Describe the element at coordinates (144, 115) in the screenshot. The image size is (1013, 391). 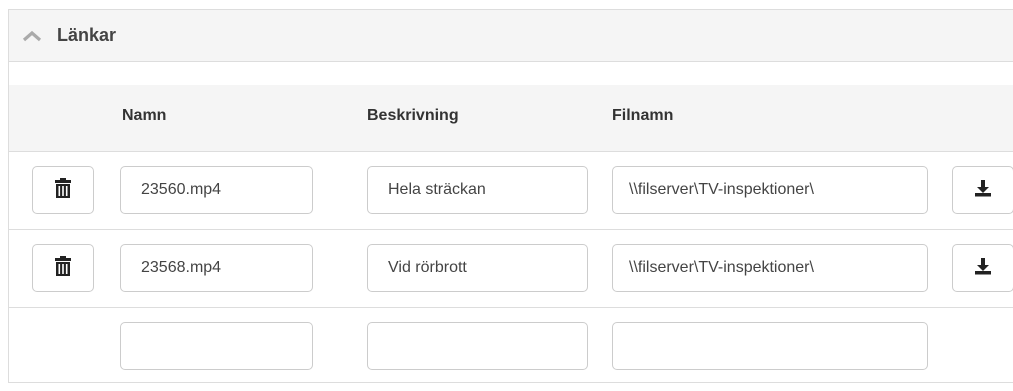
I see `column-header-namn: Namn` at that location.